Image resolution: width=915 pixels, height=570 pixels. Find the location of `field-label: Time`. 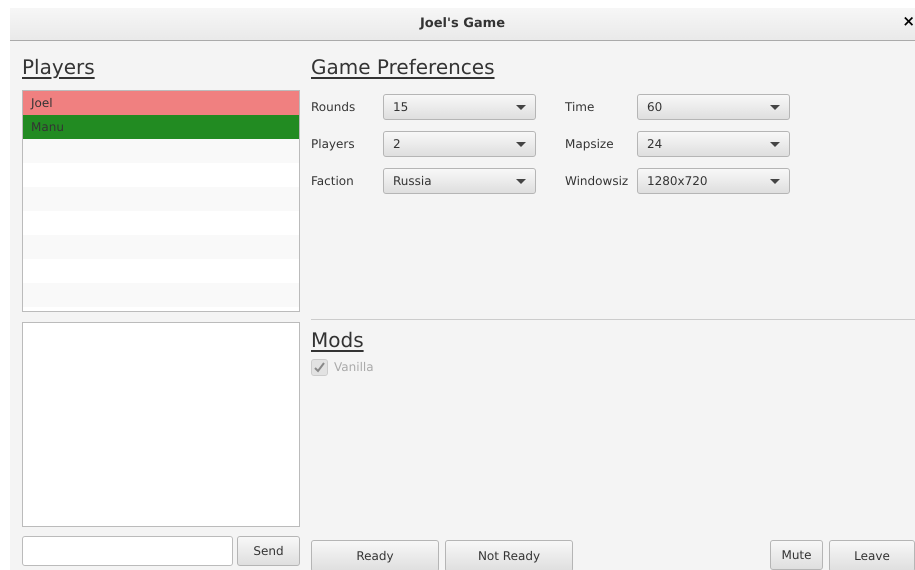

field-label: Time is located at coordinates (580, 107).